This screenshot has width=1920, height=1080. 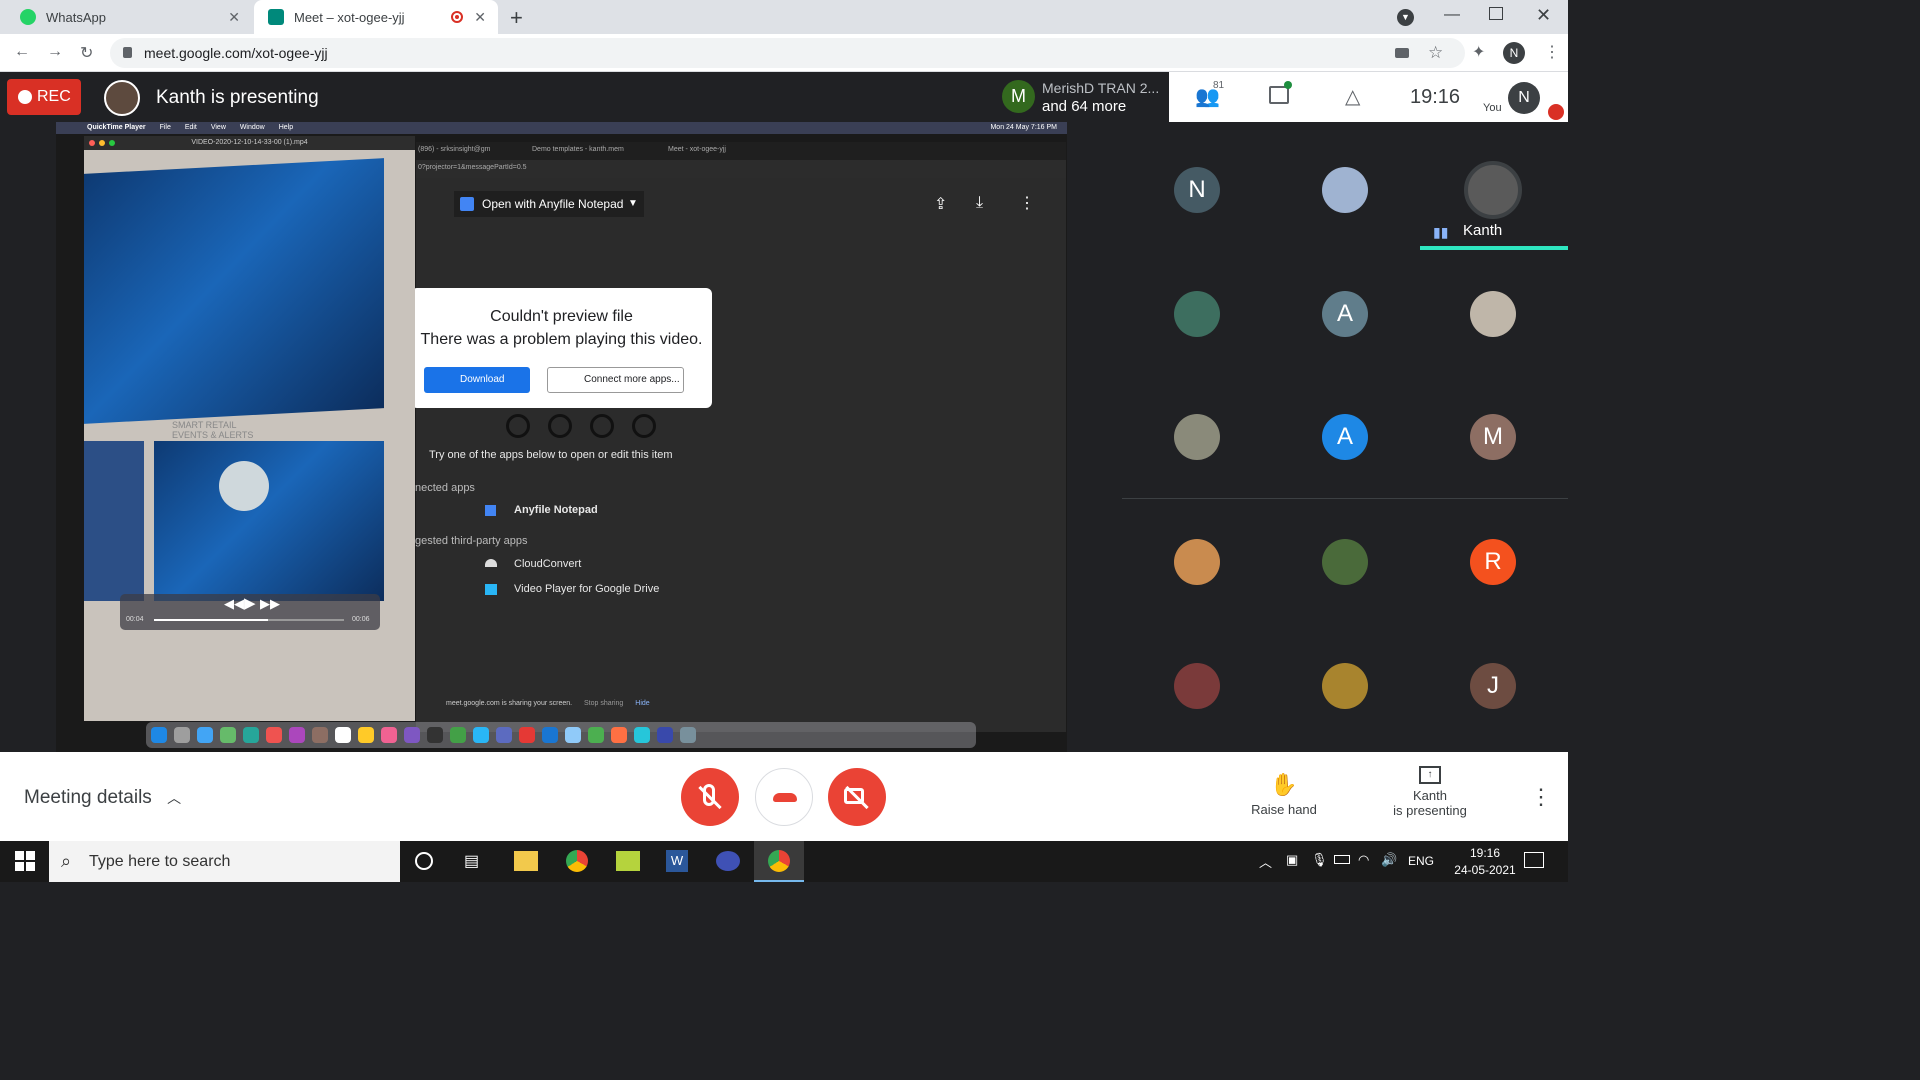 I want to click on meeting-details-button: Meeting details ︿, so click(x=102, y=798).